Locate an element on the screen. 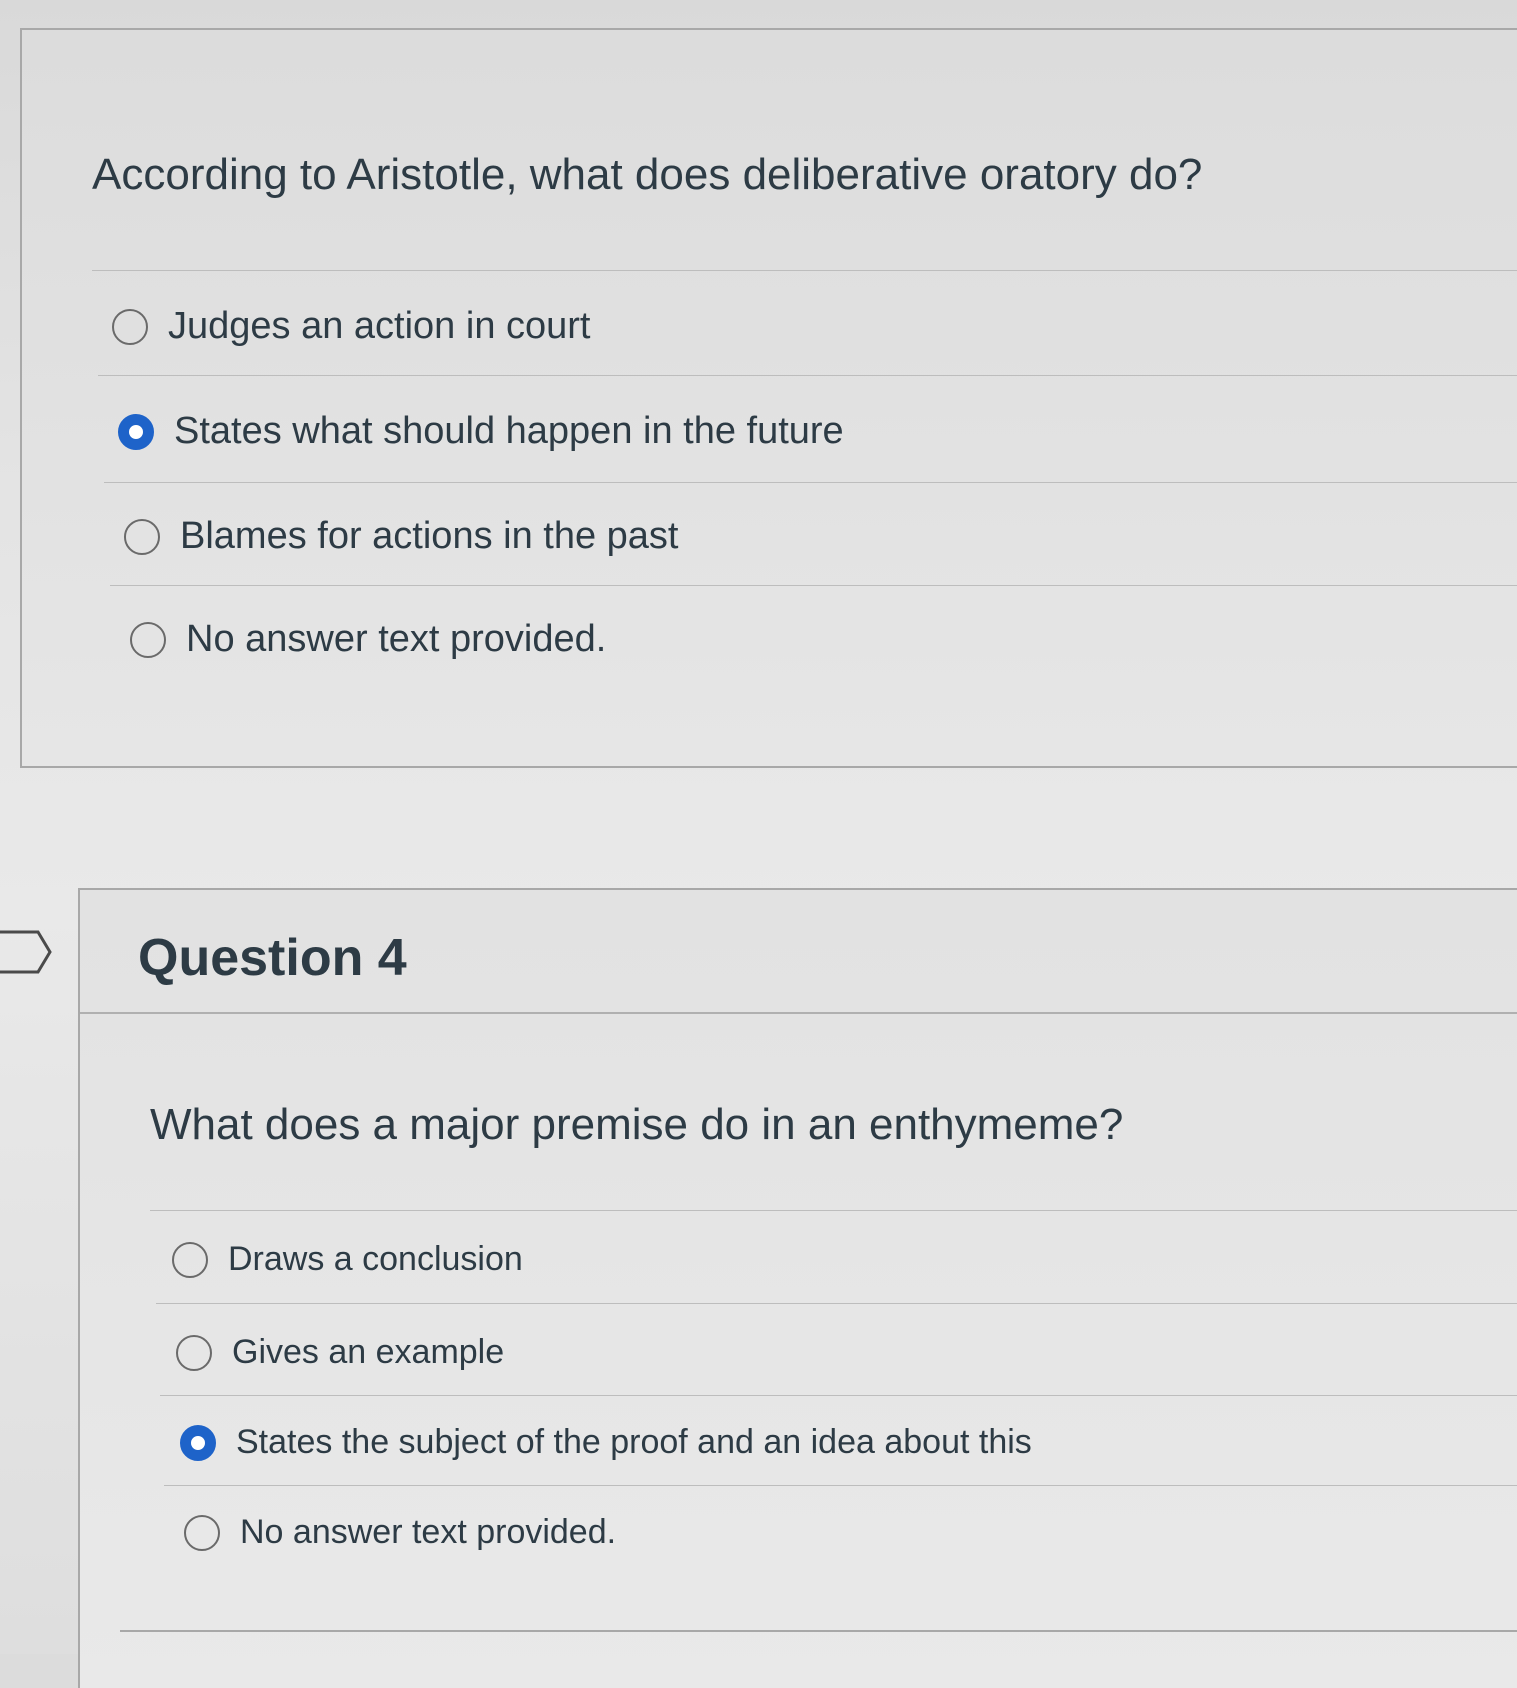 The height and width of the screenshot is (1688, 1517). question-4-answer-2: Gives an example is located at coordinates (340, 1352).